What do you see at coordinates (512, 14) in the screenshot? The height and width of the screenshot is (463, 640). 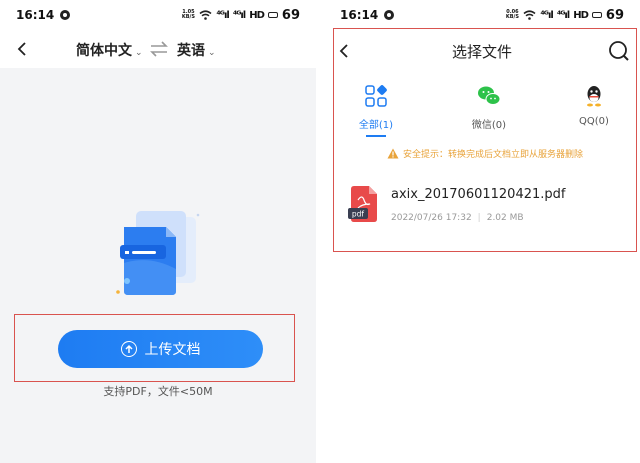 I see `network-speed: 0.06 KB/S` at bounding box center [512, 14].